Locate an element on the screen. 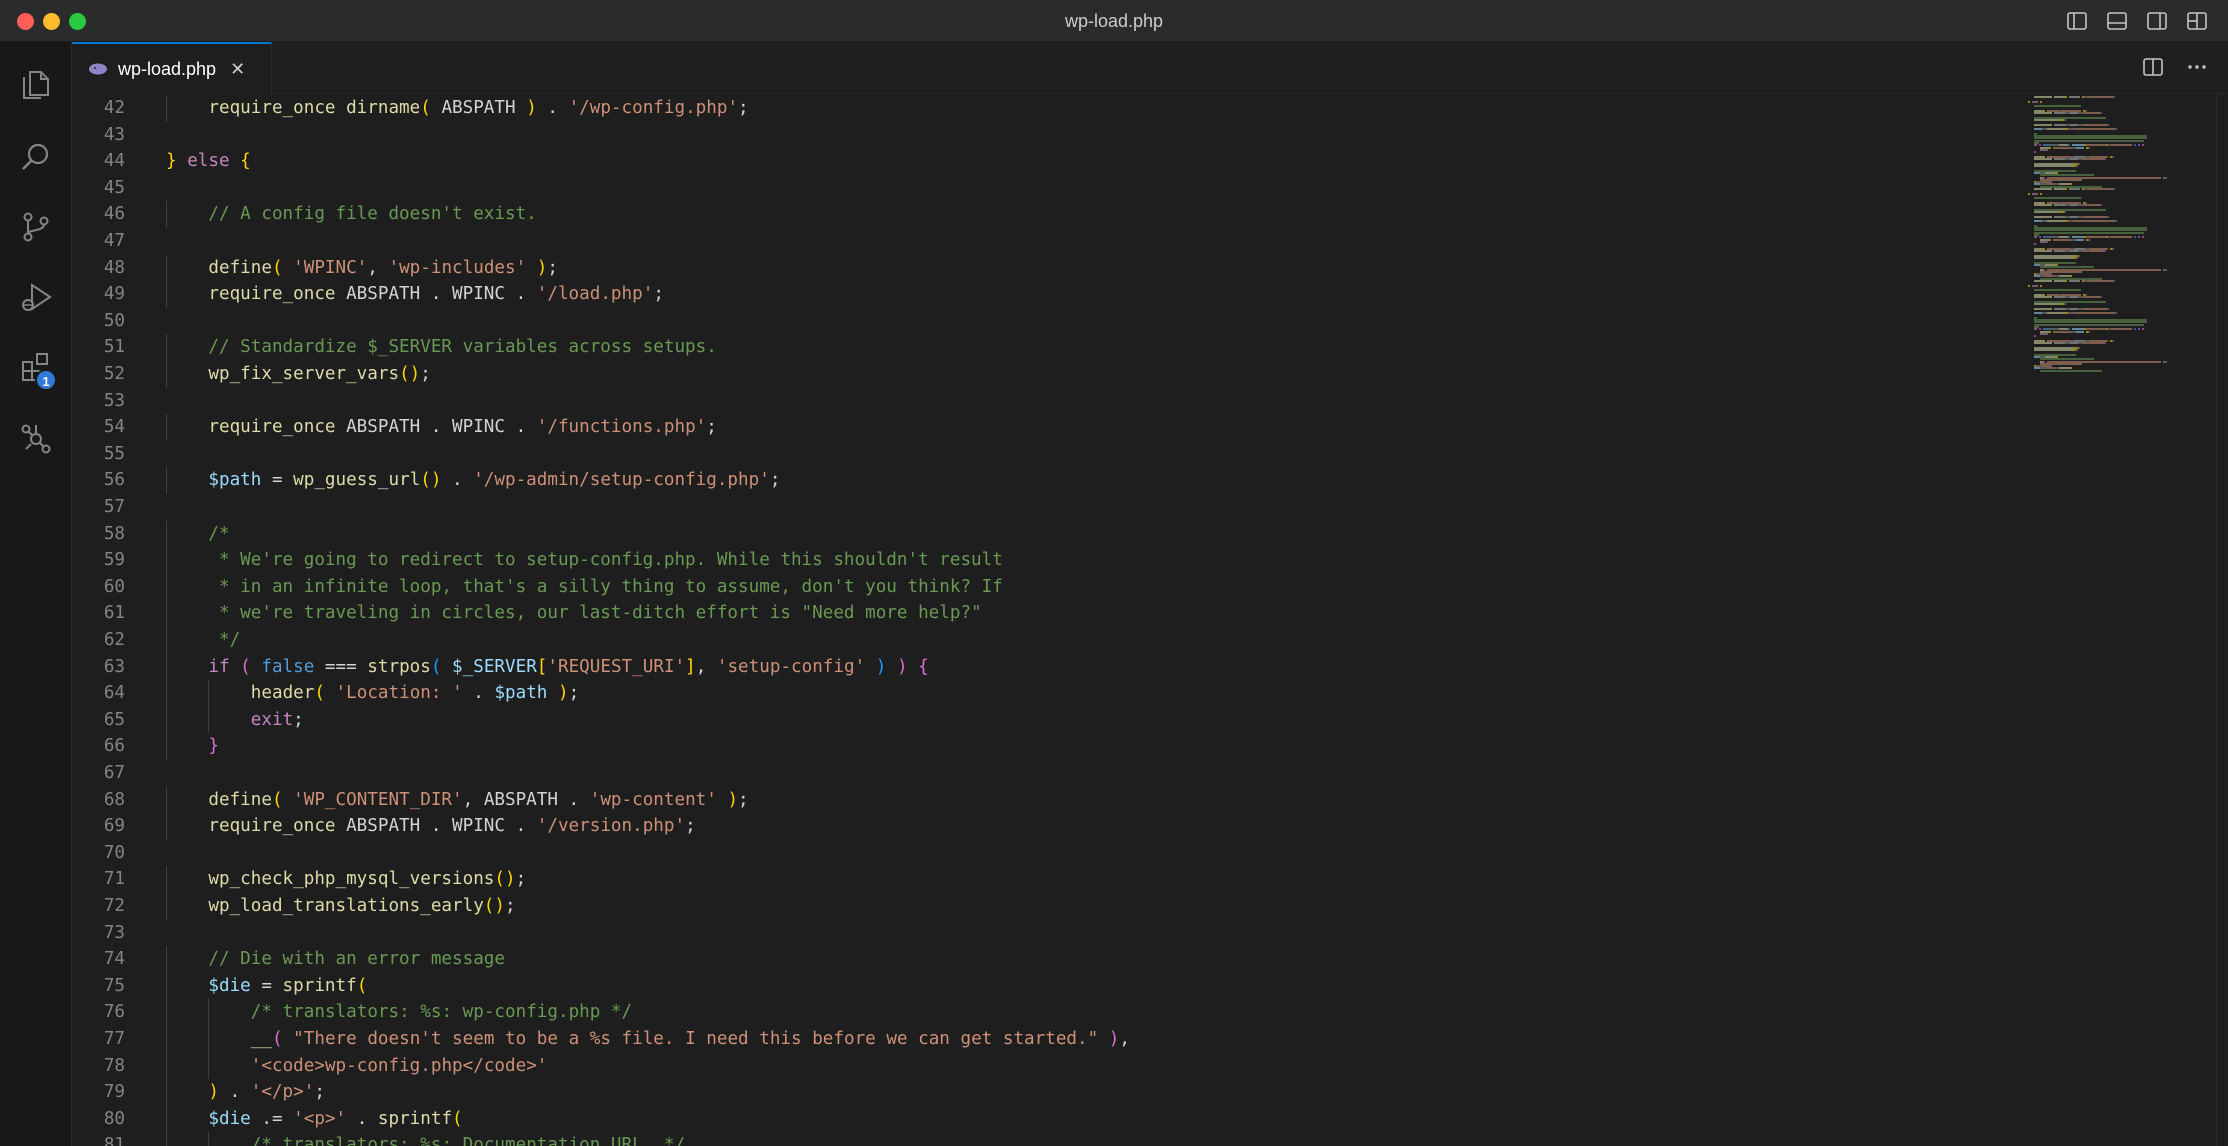 This screenshot has height=1146, width=2228. code-line: 74 // Die with an error message is located at coordinates (1047, 959).